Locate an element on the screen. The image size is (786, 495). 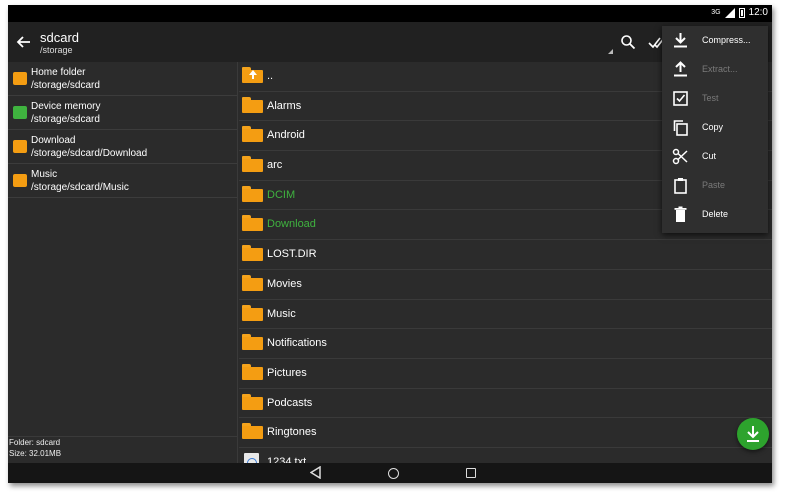
signal-label: 3G is located at coordinates (716, 12).